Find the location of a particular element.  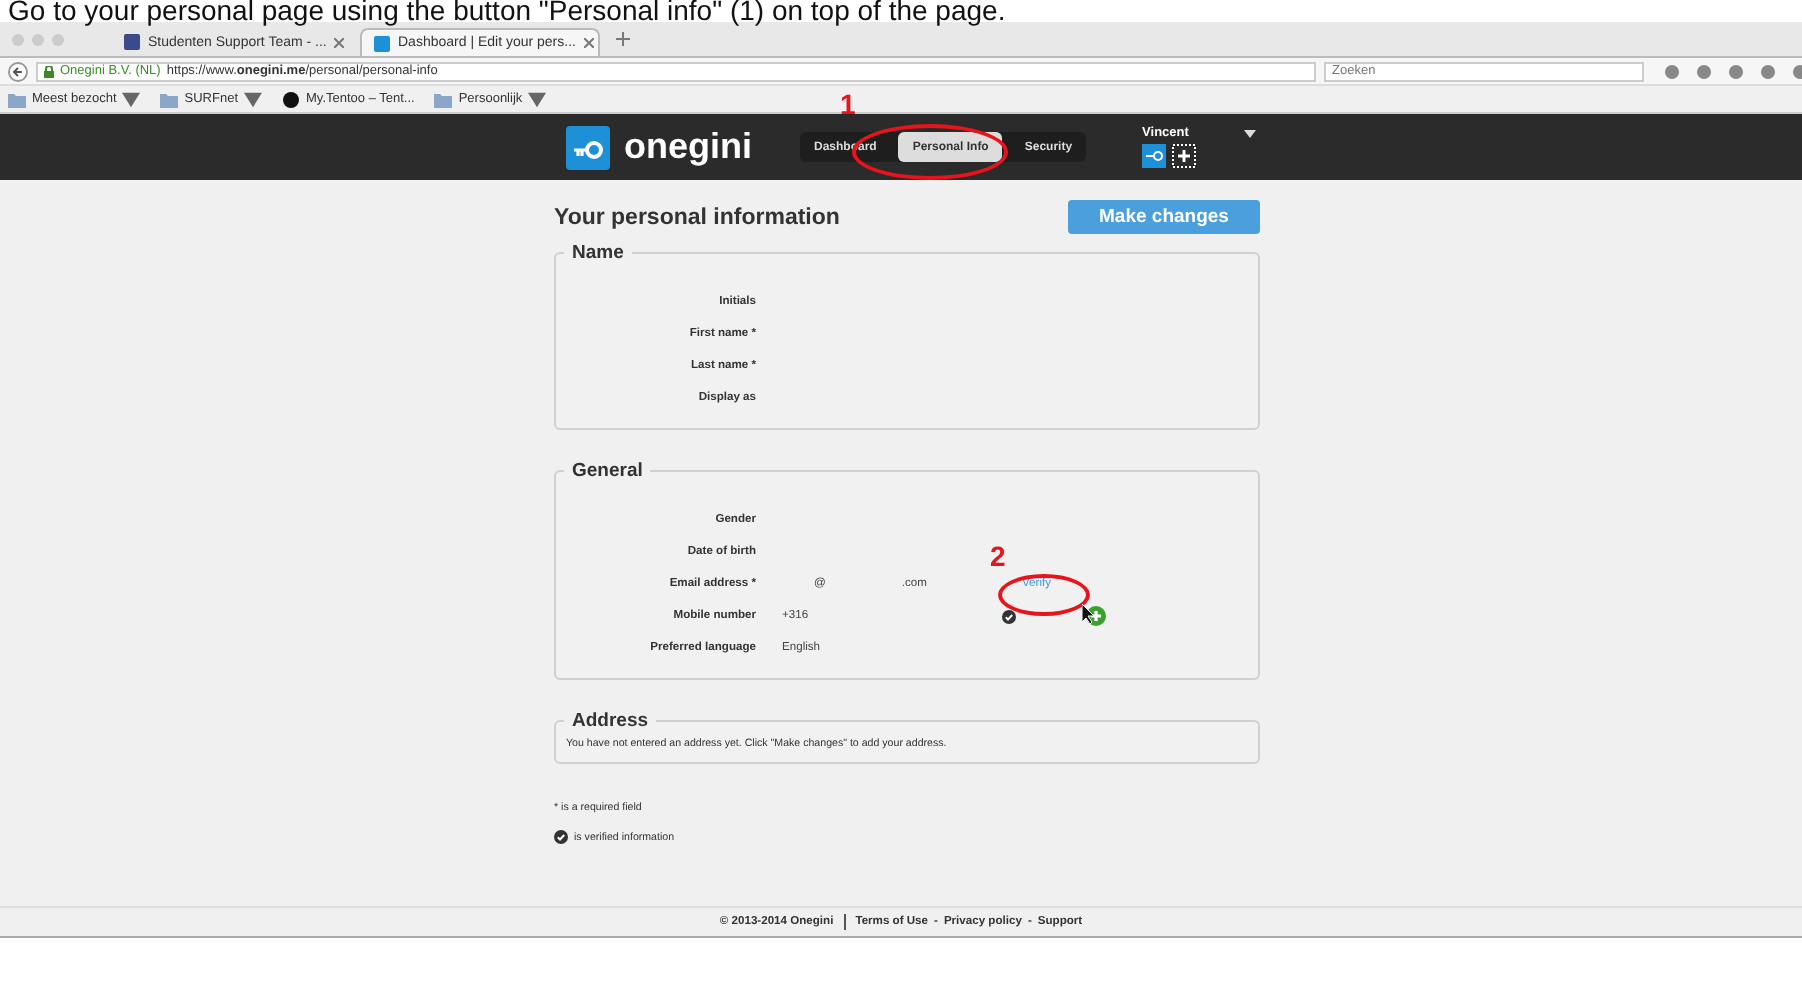

key-icon is located at coordinates (1154, 156).